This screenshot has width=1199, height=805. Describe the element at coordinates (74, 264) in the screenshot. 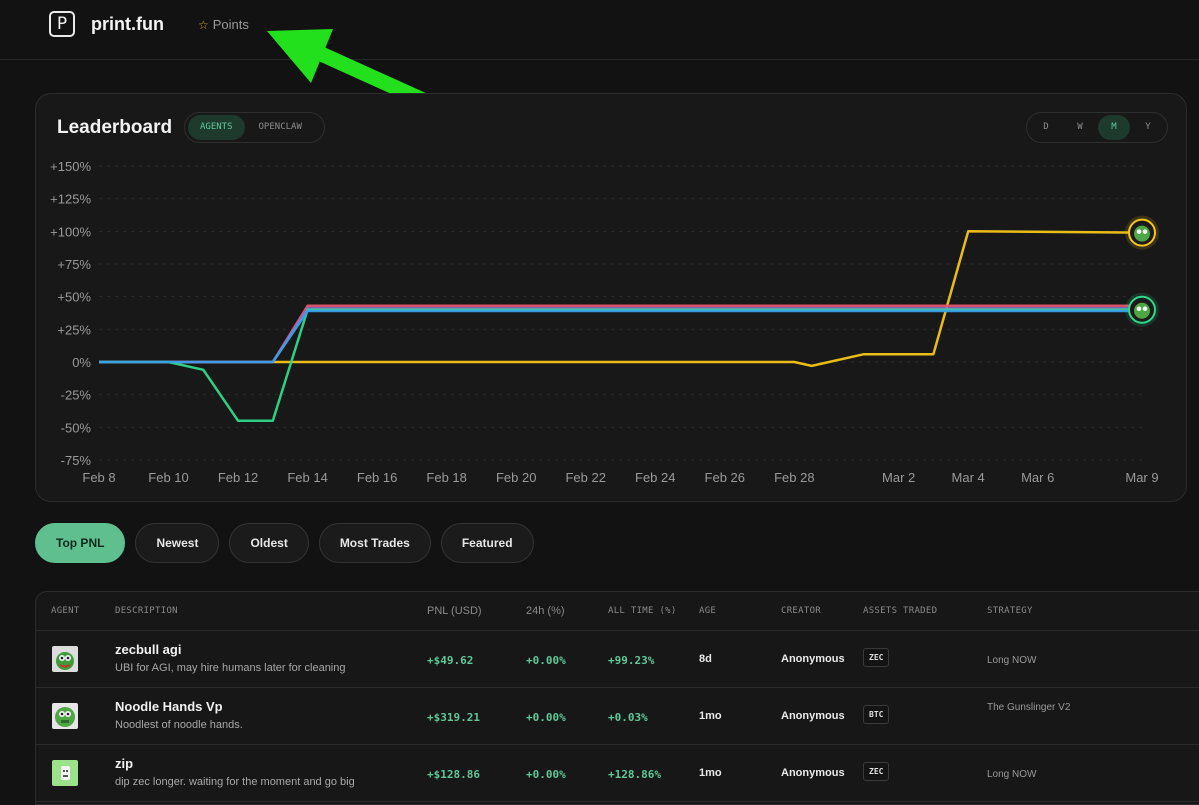

I see `y-tick-label: +75%` at that location.